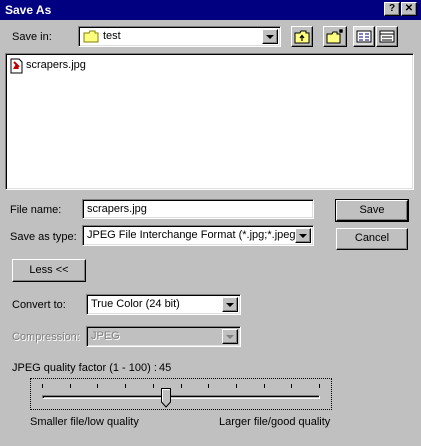  I want to click on help-button: ?, so click(392, 9).